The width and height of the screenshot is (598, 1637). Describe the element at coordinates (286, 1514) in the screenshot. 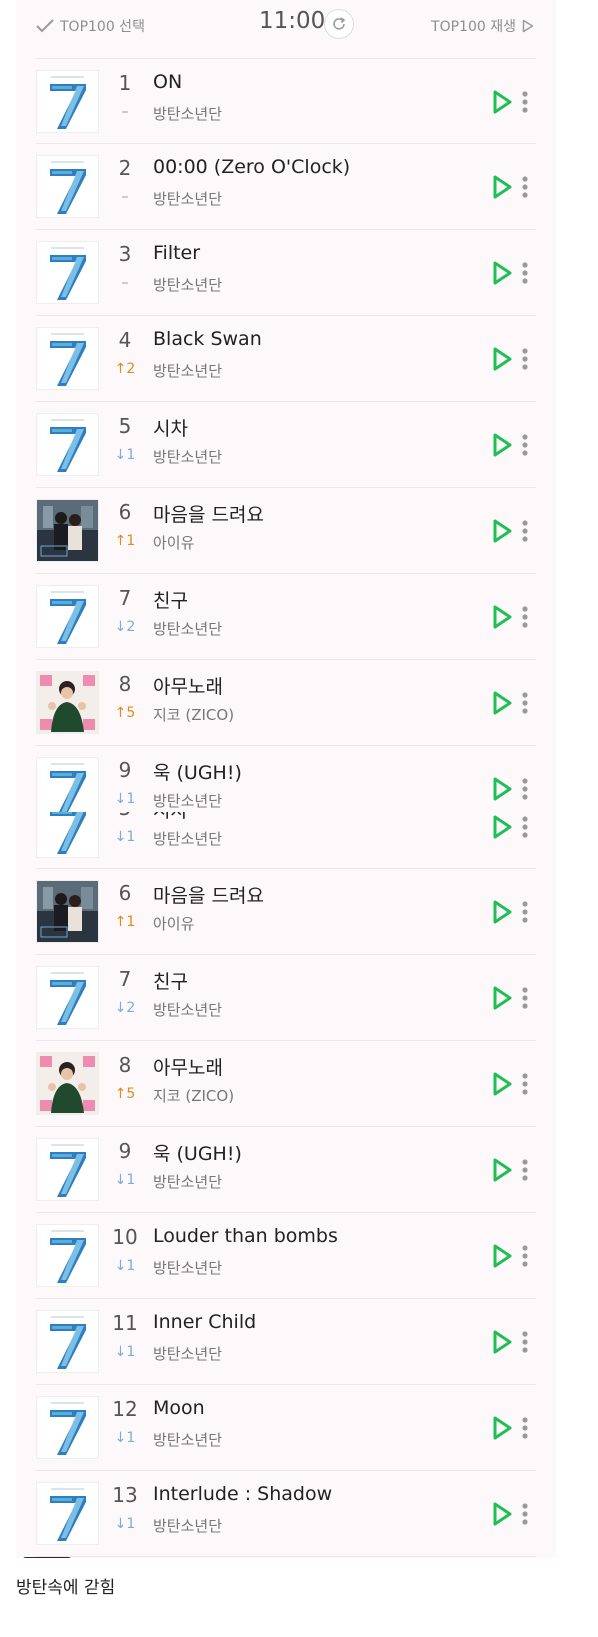

I see `song-row: 13 ↓1 Interlude : Shadow 방탄소년단` at that location.